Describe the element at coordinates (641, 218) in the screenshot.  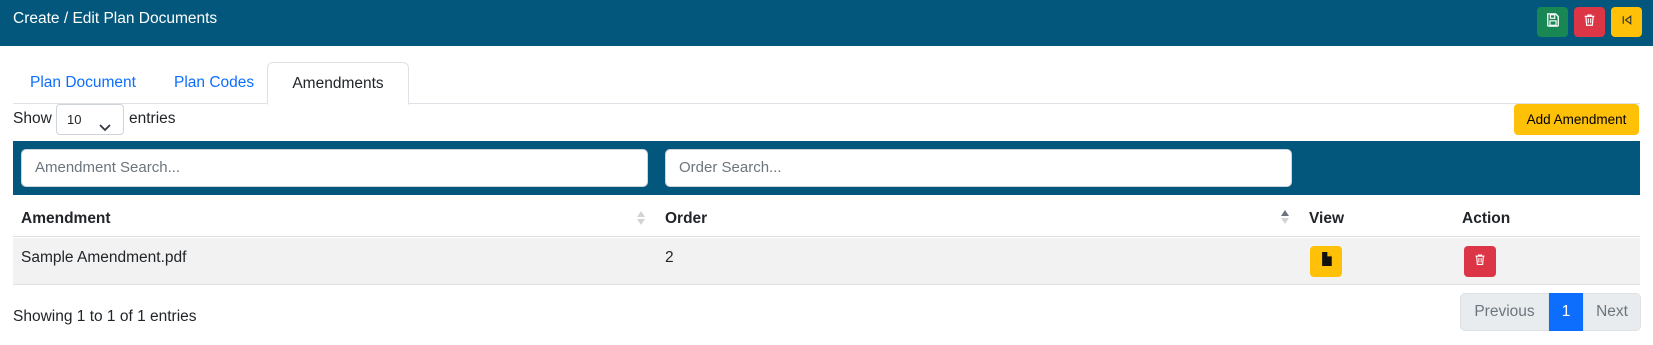
I see `sort-both-icon` at that location.